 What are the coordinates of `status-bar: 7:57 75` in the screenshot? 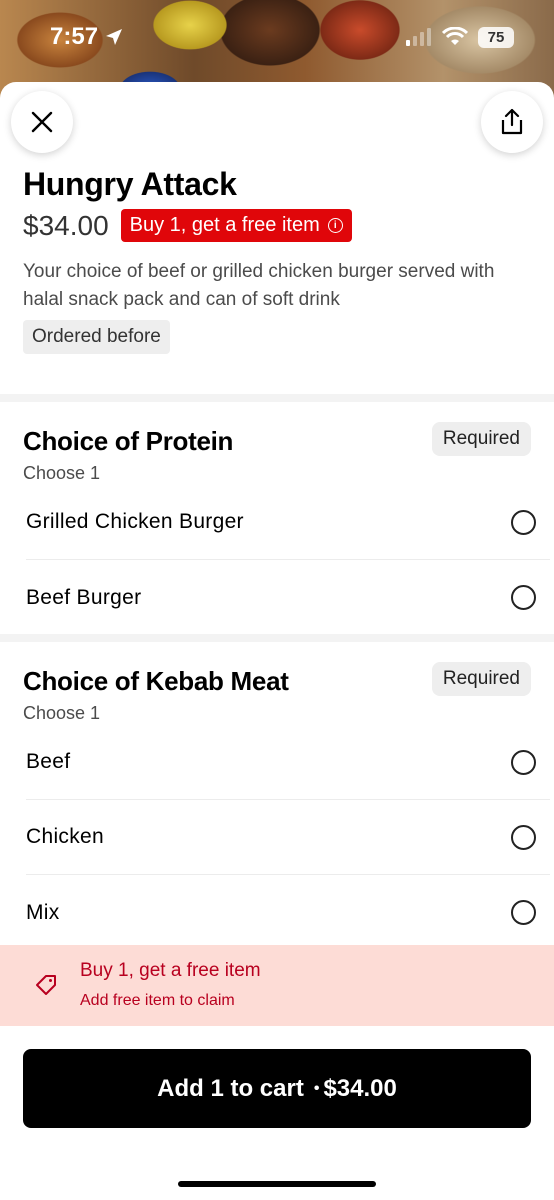 It's located at (277, 37).